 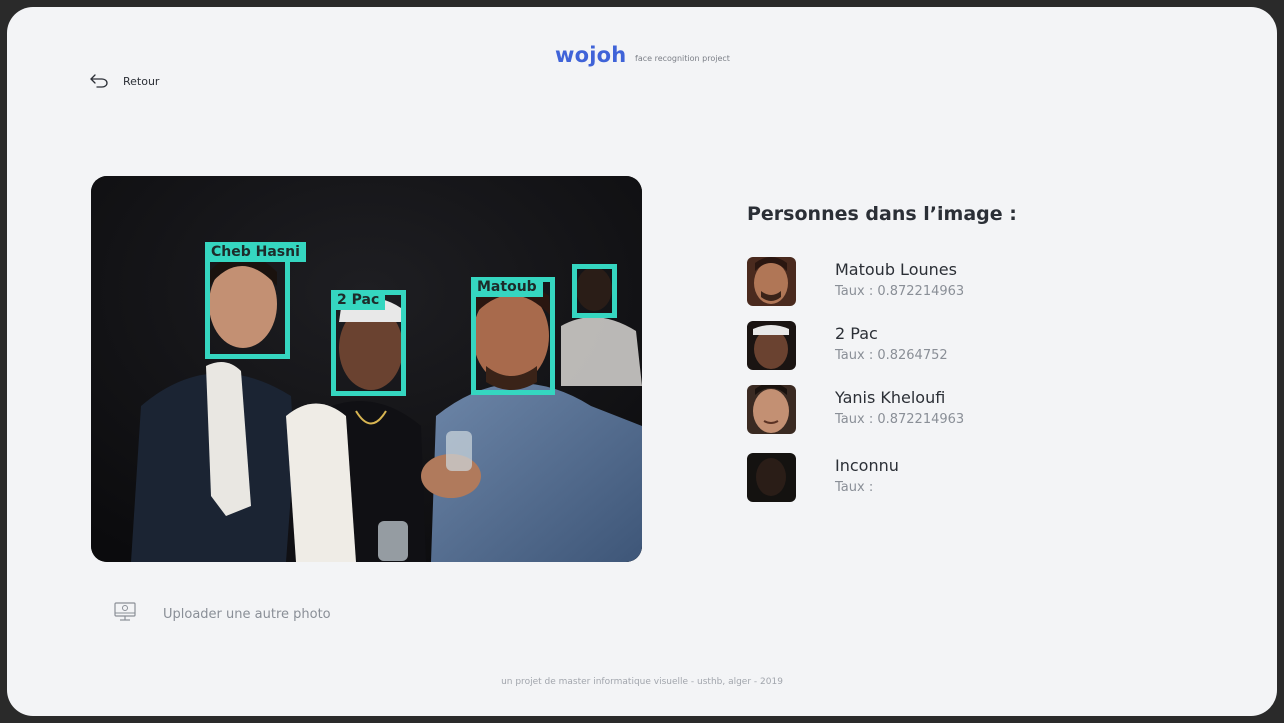 I want to click on back-button: Retour, so click(x=124, y=81).